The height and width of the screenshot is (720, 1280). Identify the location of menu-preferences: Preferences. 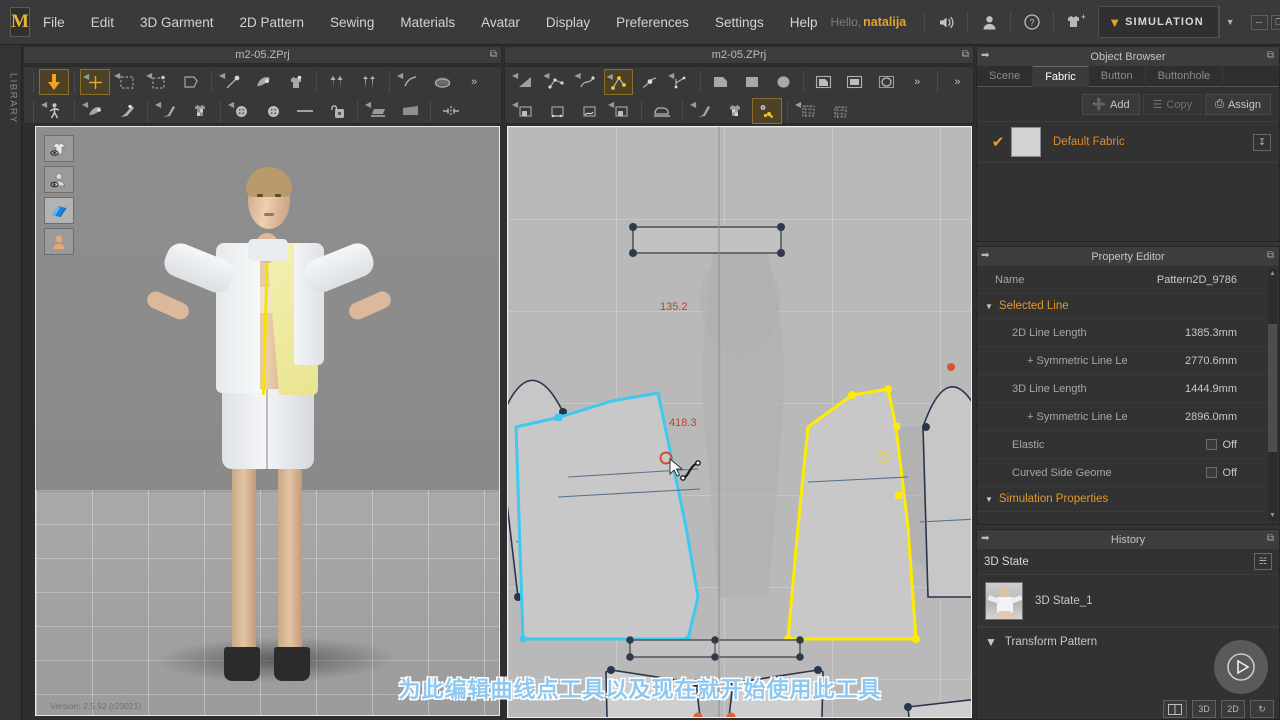
(652, 22).